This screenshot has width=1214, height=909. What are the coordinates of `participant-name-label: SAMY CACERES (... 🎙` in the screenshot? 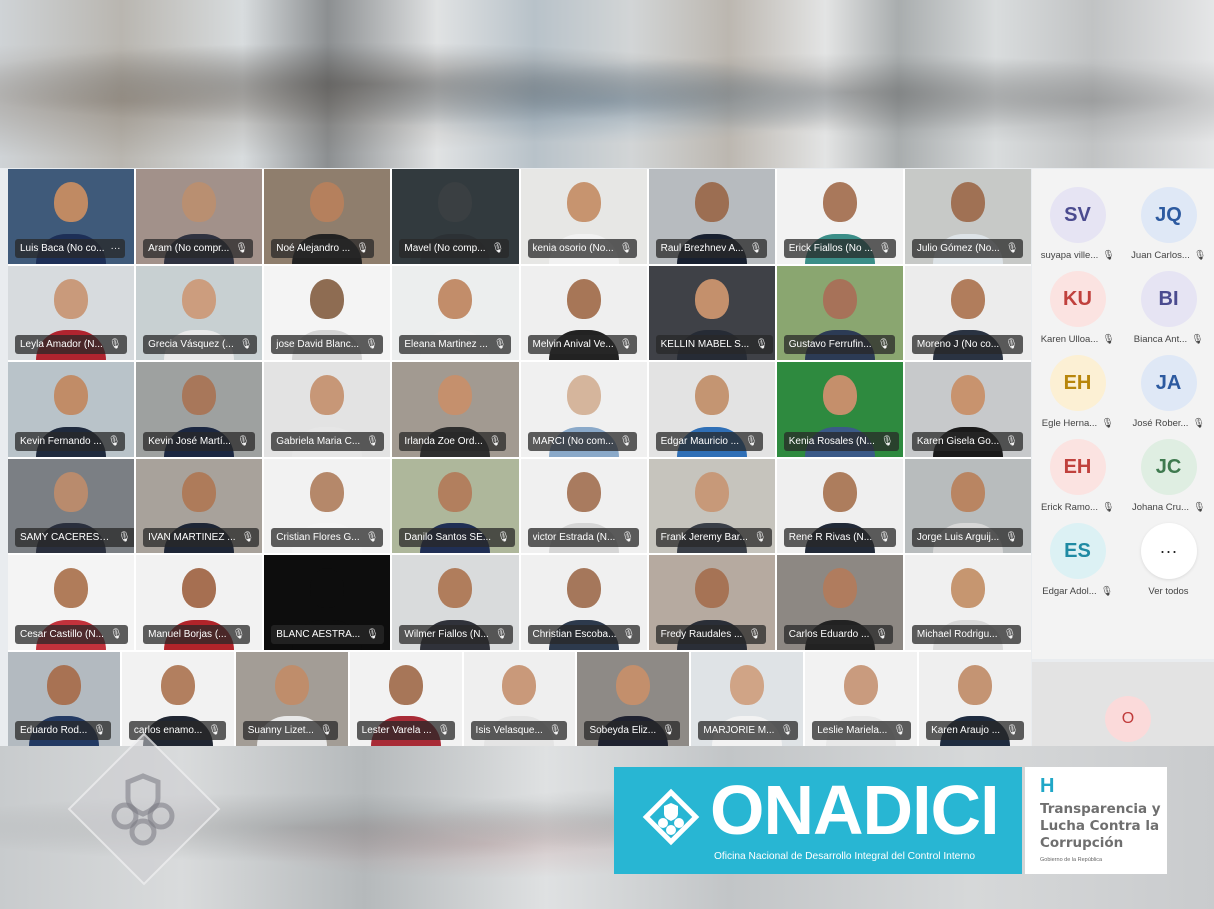 It's located at (75, 537).